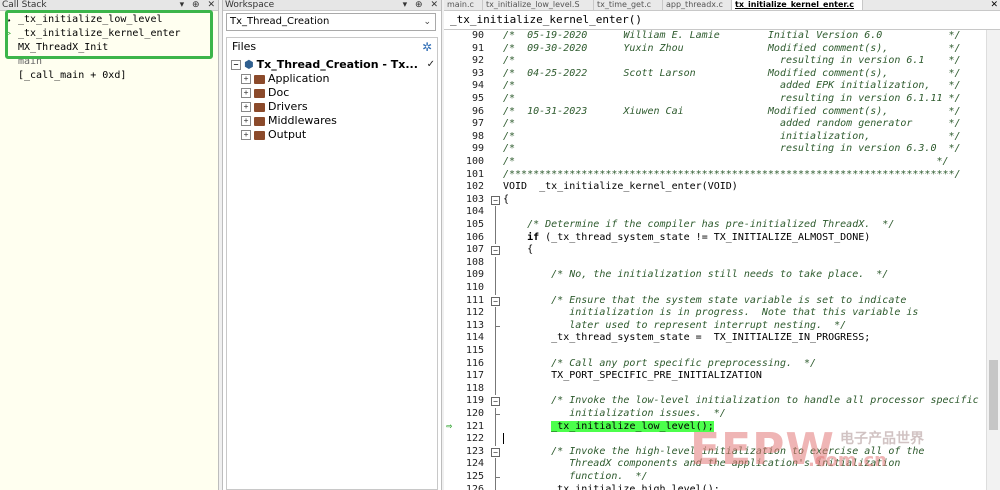 This screenshot has width=1000, height=490. What do you see at coordinates (259, 121) in the screenshot?
I see `folder-icon` at bounding box center [259, 121].